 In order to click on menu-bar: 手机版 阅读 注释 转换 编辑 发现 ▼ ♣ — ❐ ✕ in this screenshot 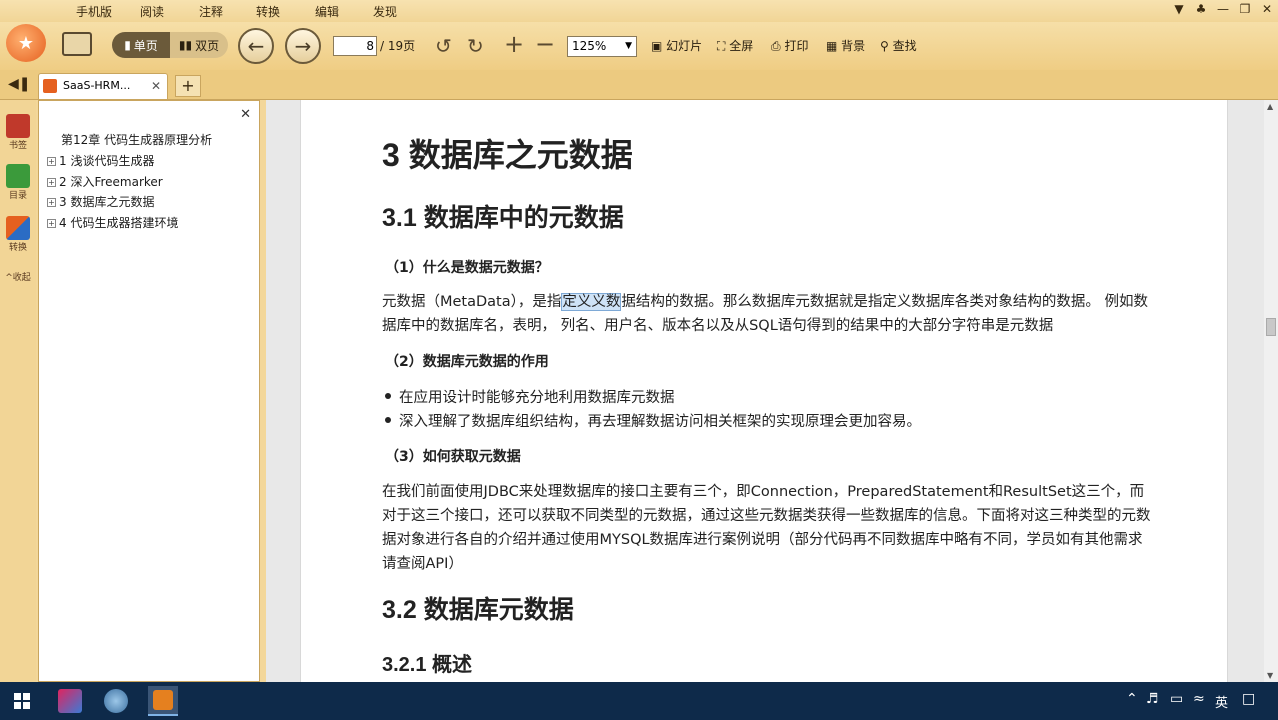, I will do `click(639, 11)`.